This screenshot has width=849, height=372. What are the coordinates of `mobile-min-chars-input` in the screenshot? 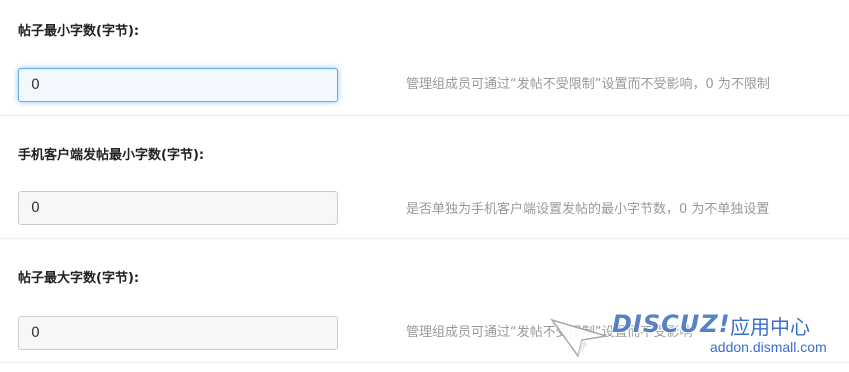 It's located at (178, 208).